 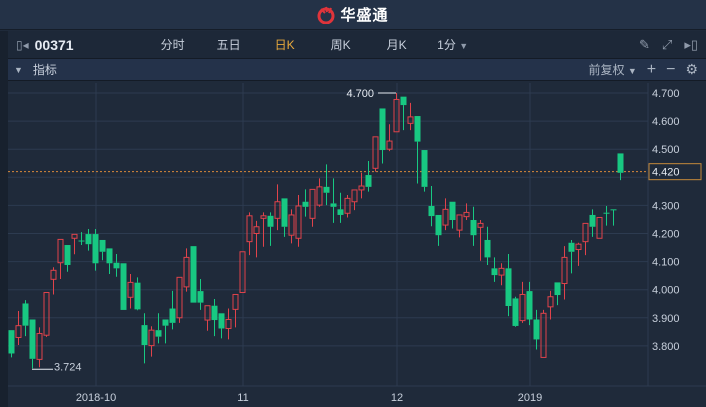 I want to click on y-tick-label: 3.800, so click(x=666, y=347).